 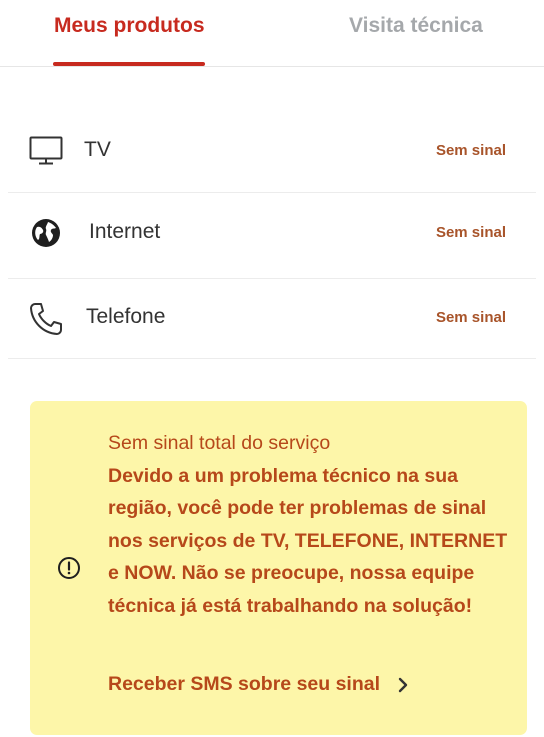 I want to click on product-name: TV, so click(x=97, y=149).